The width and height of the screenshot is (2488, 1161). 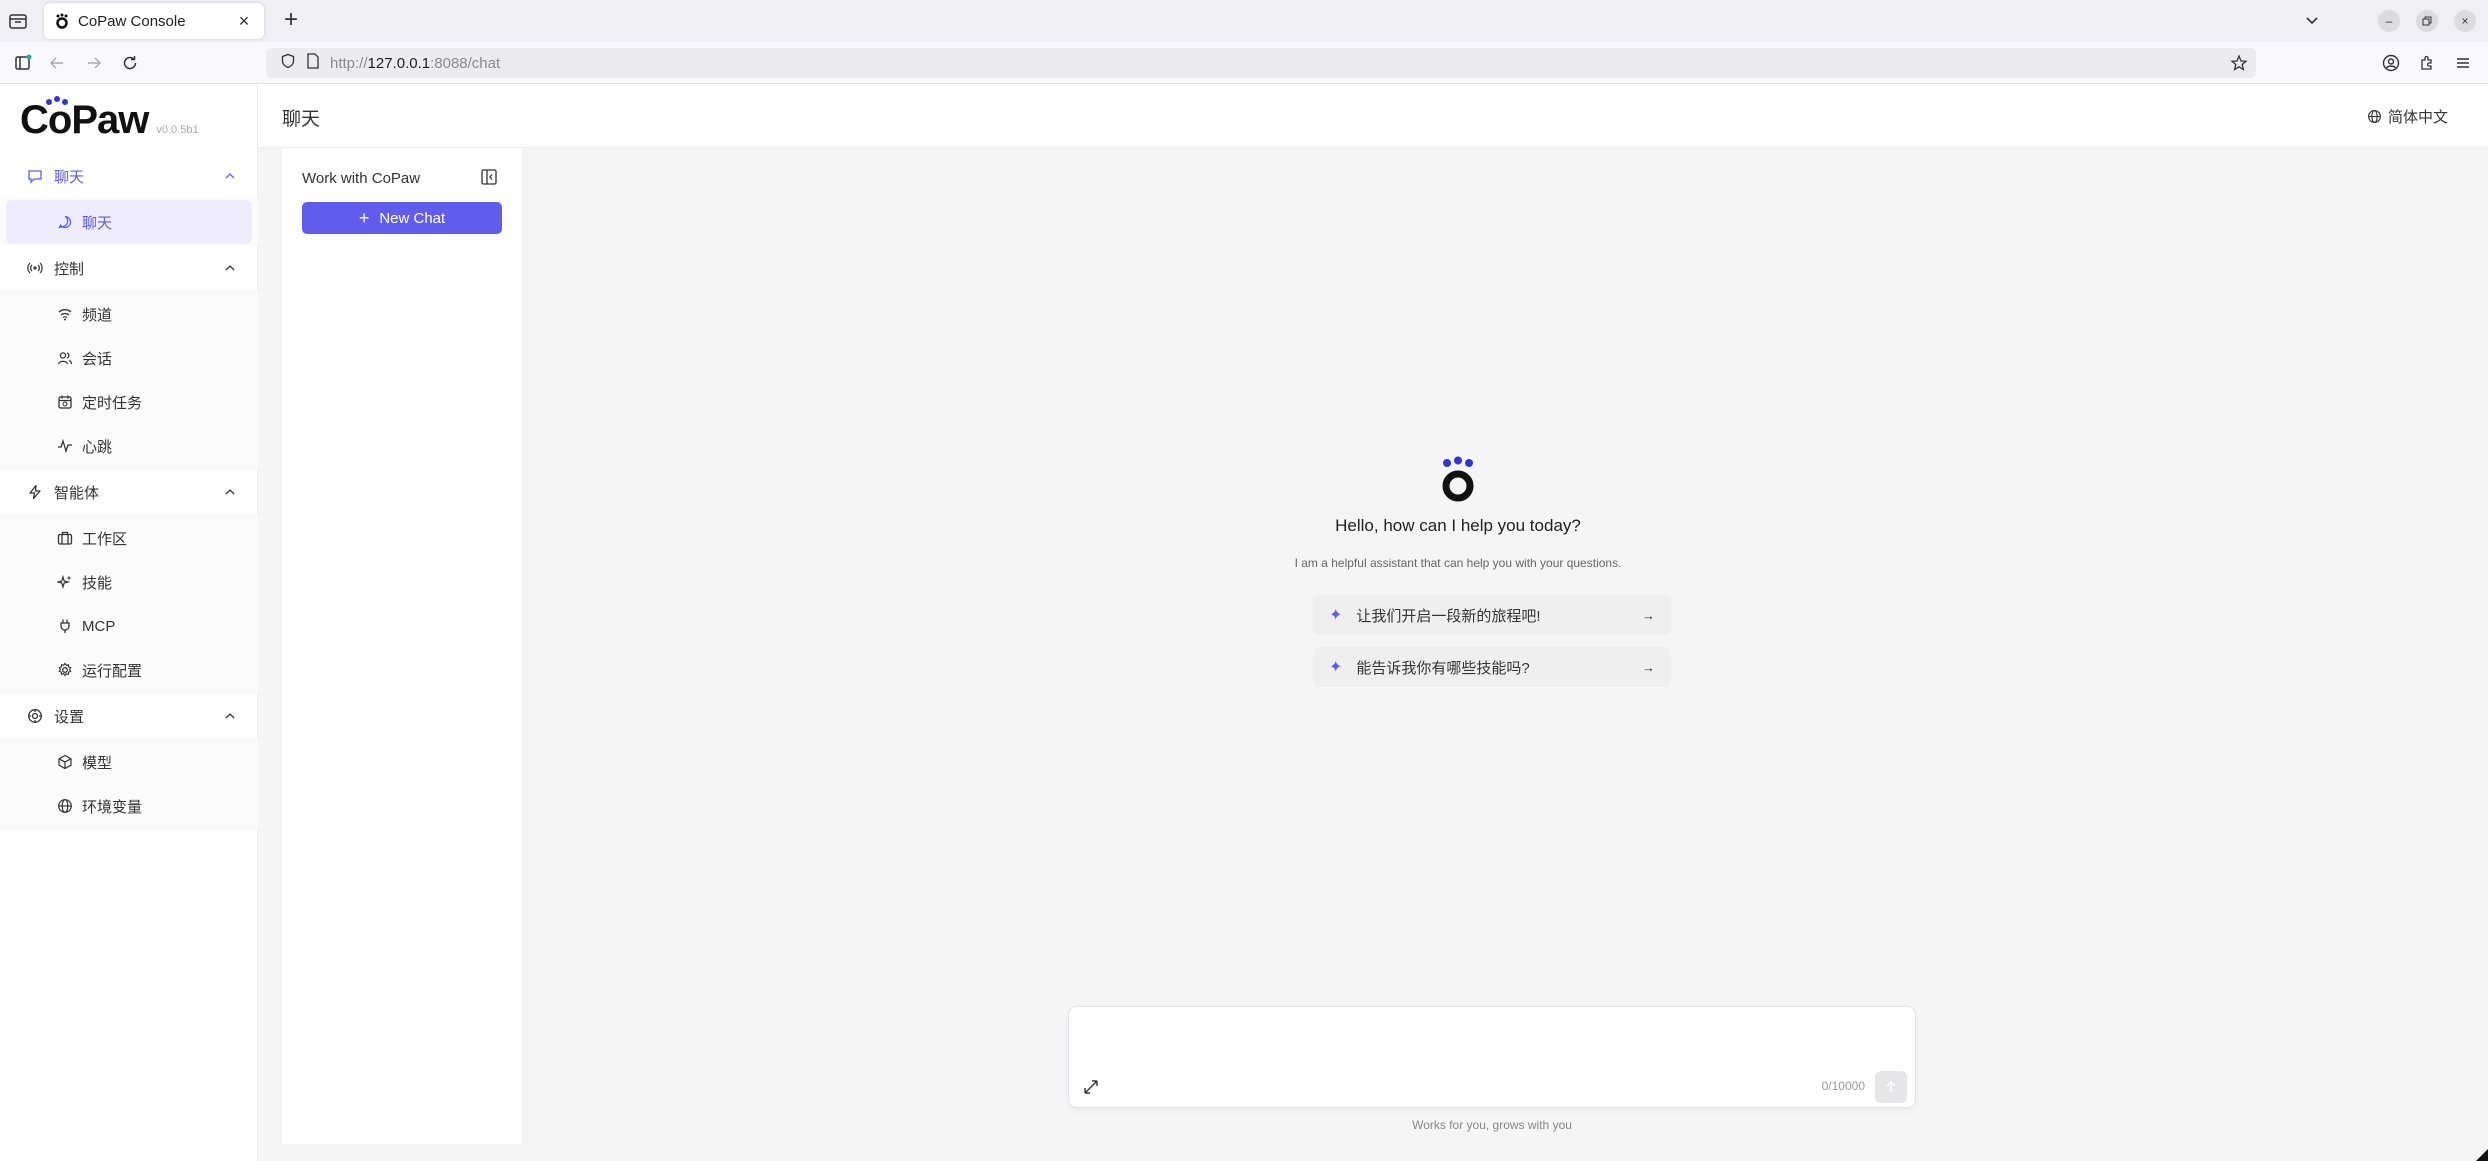 I want to click on url-host: 127.0.0.1, so click(x=399, y=63).